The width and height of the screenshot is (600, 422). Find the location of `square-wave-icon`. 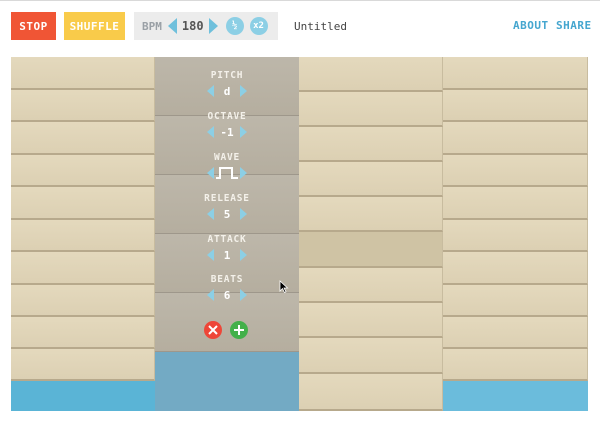

square-wave-icon is located at coordinates (227, 173).